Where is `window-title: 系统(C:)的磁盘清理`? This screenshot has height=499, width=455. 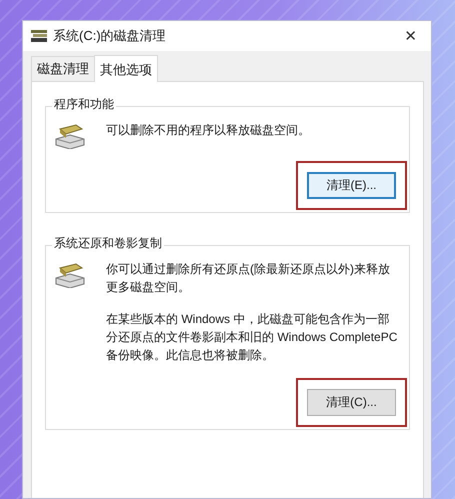
window-title: 系统(C:)的磁盘清理 is located at coordinates (110, 36).